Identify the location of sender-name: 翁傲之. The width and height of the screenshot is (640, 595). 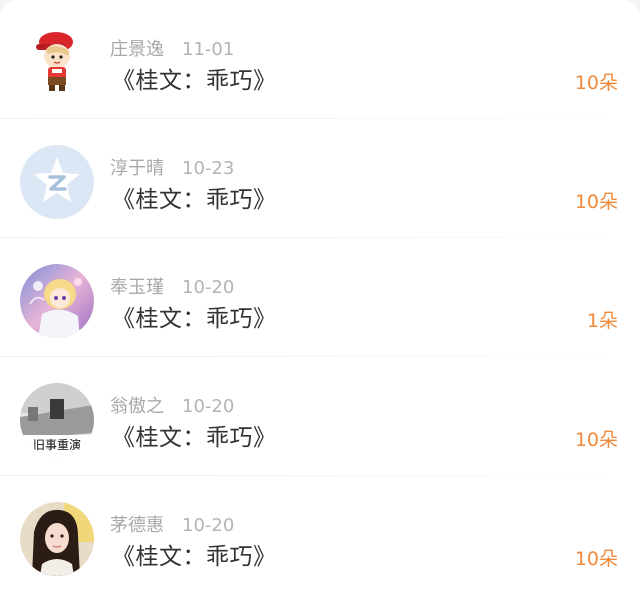
(137, 406).